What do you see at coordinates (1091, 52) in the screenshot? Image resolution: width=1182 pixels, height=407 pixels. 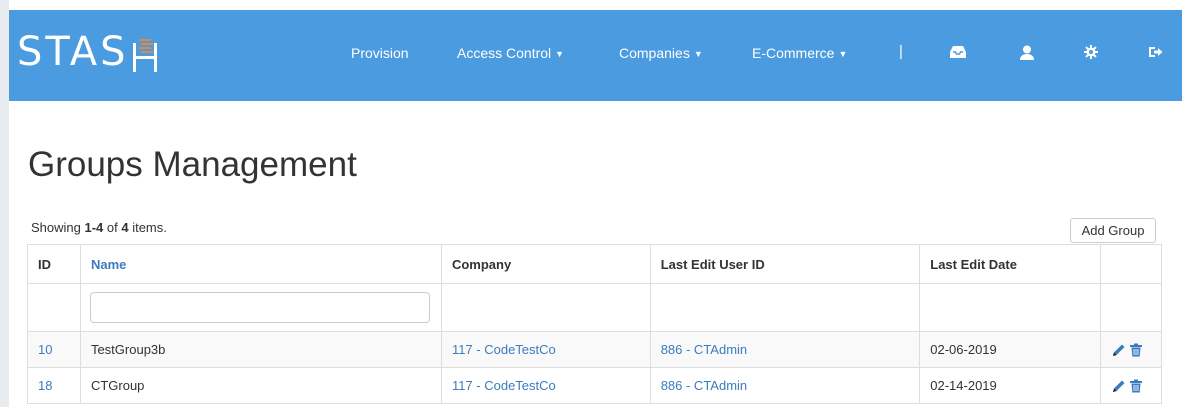 I see `gear-icon` at bounding box center [1091, 52].